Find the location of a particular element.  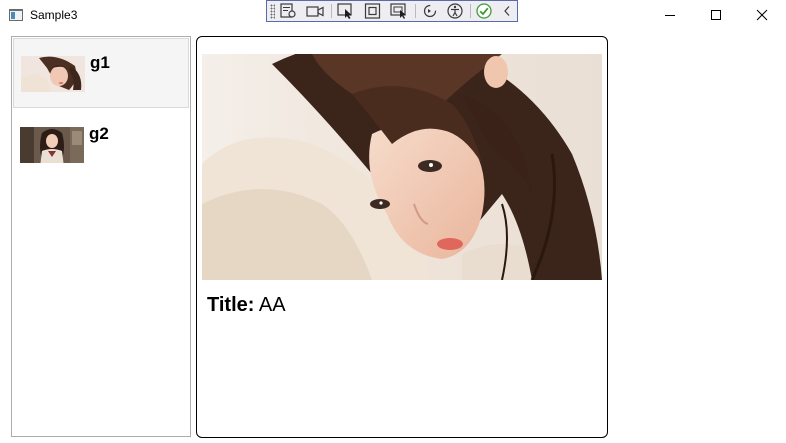

check-icon is located at coordinates (484, 11).